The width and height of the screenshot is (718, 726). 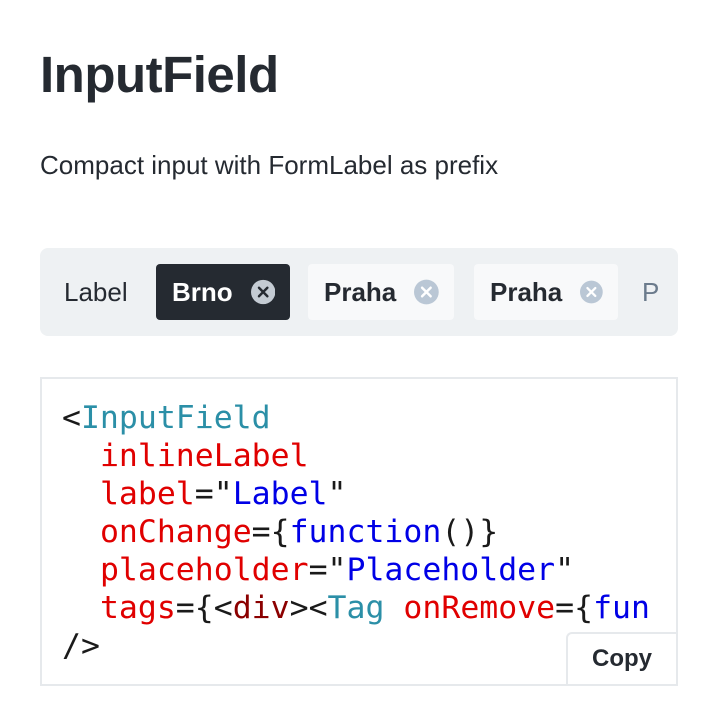 What do you see at coordinates (308, 608) in the screenshot?
I see `code-punct: ><` at bounding box center [308, 608].